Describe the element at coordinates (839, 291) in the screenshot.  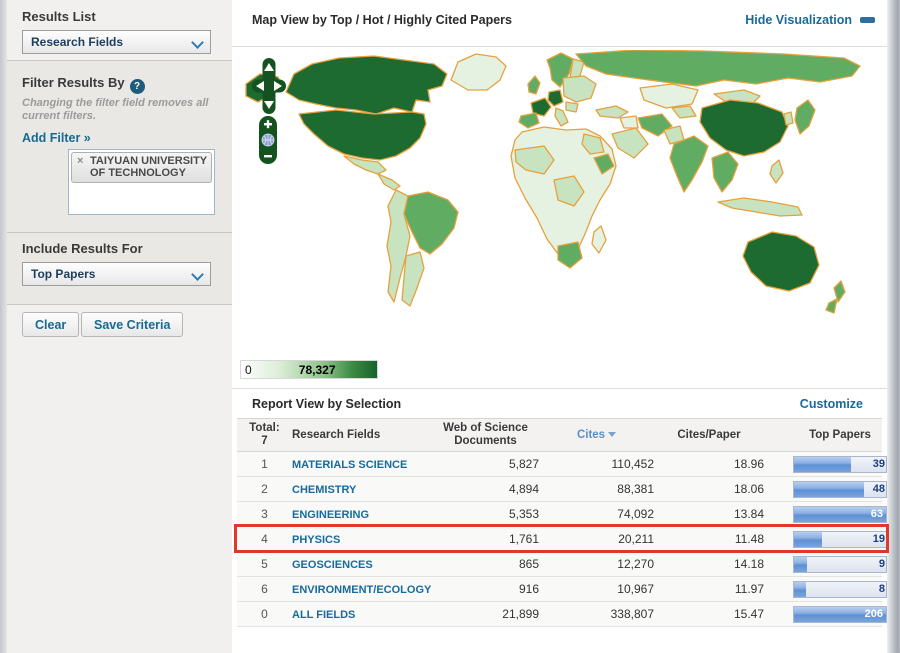
I see `map-region-new-zealand-north` at that location.